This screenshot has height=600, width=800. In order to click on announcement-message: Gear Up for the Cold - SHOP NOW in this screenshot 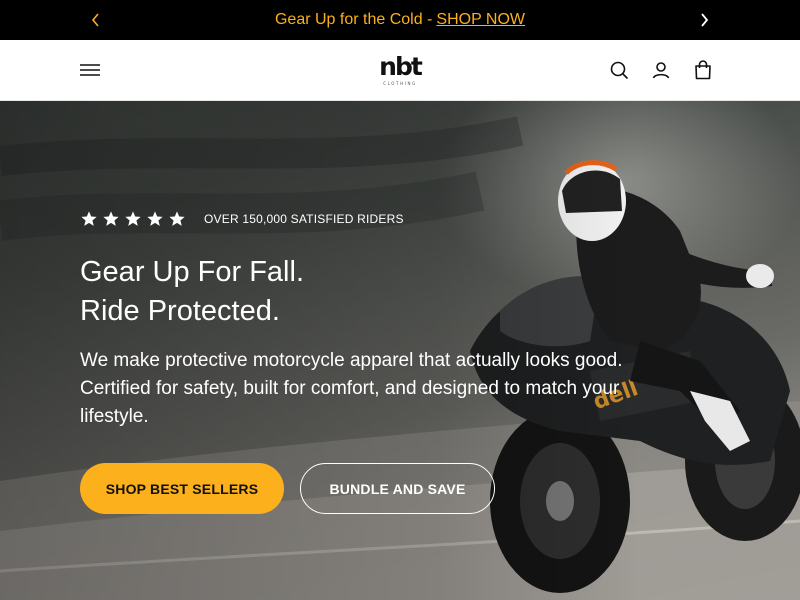, I will do `click(400, 20)`.